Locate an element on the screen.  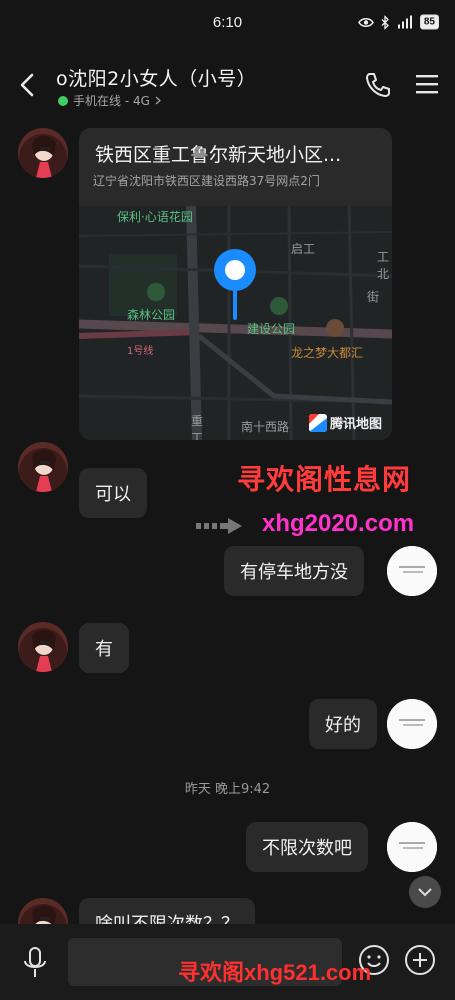
message-bubble-outgoing: 好的 is located at coordinates (343, 724).